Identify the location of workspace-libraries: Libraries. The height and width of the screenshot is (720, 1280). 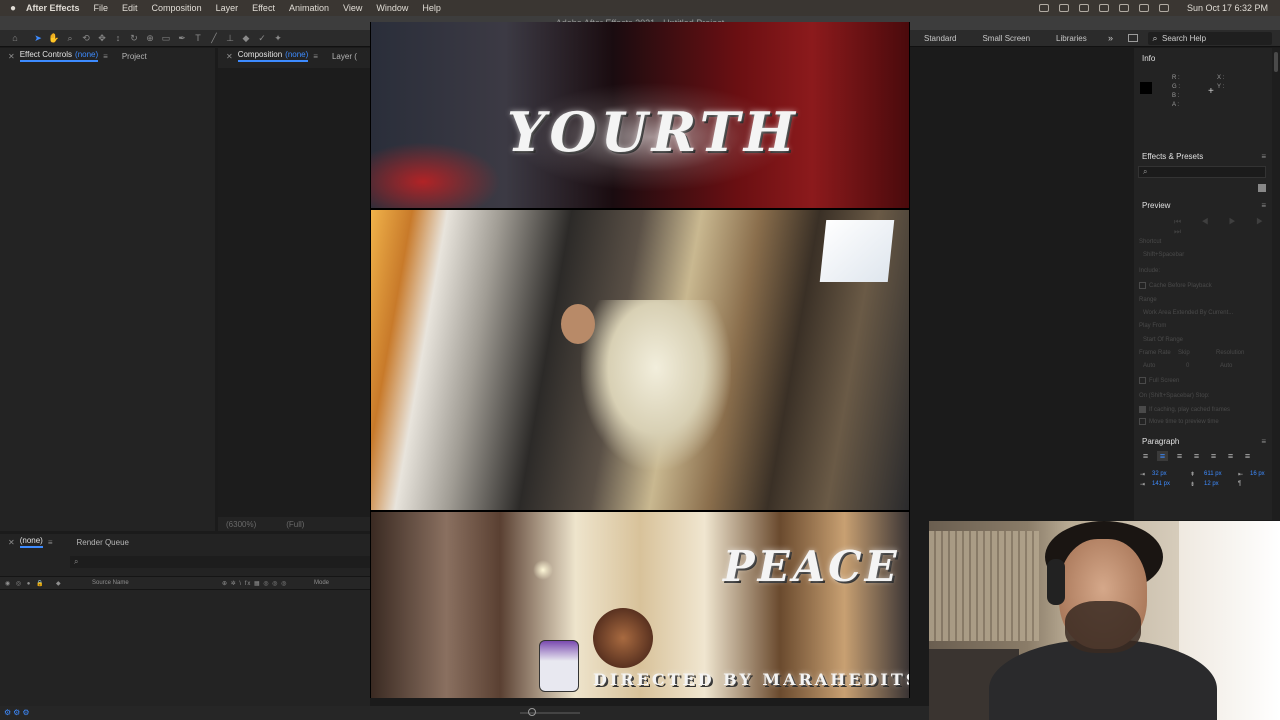
(1071, 38).